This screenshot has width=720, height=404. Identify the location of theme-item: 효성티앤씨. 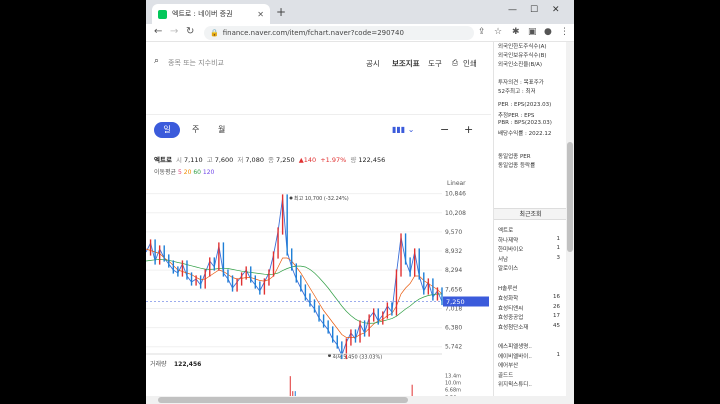
(511, 308).